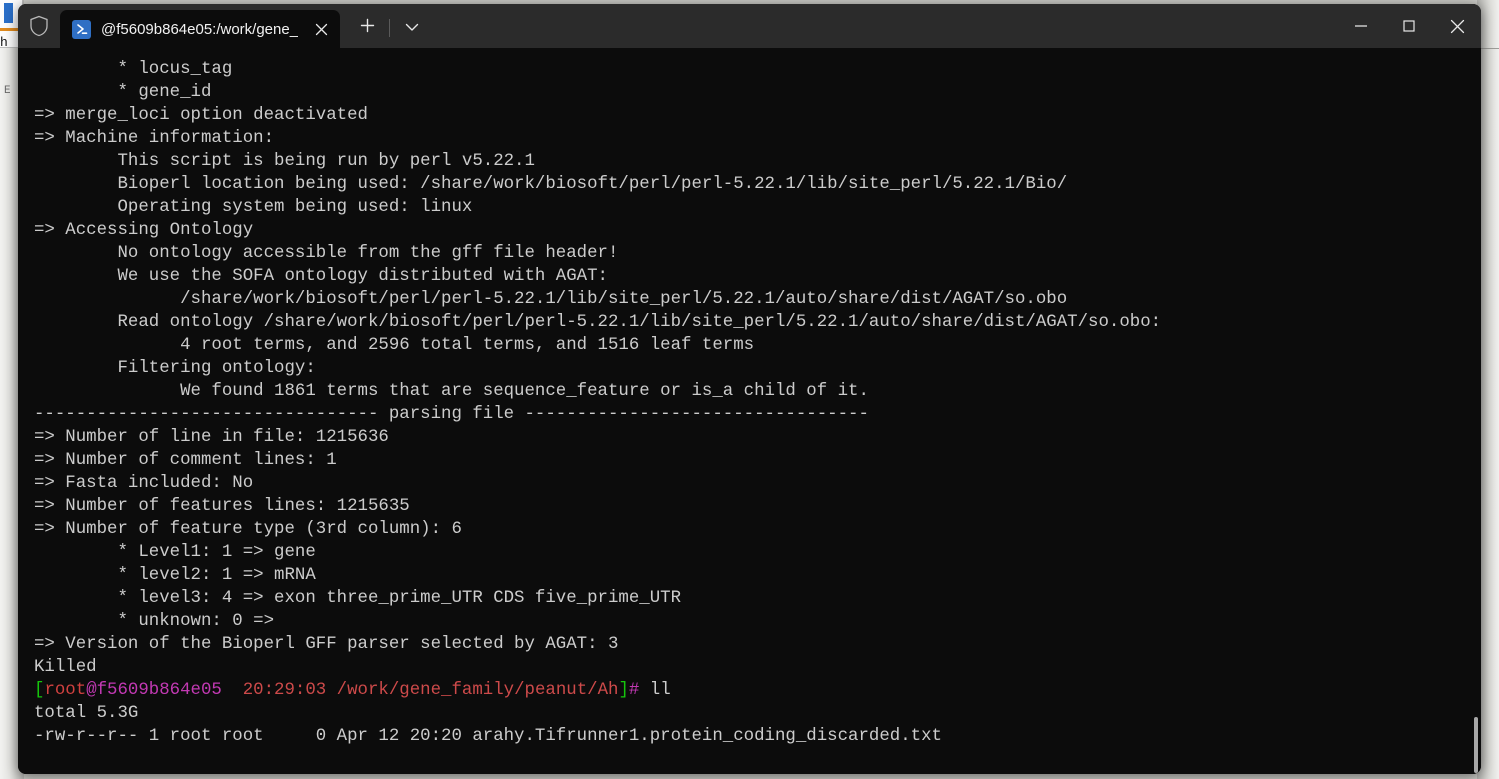 The width and height of the screenshot is (1499, 779). I want to click on title-bar: @f5609b864e05:/work/gene_, so click(749, 26).